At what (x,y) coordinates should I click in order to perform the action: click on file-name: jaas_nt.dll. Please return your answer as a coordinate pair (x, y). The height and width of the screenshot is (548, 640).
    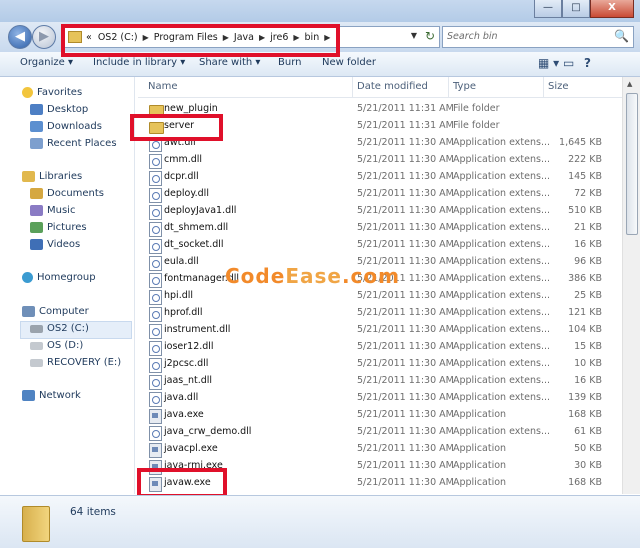
    Looking at the image, I should click on (188, 380).